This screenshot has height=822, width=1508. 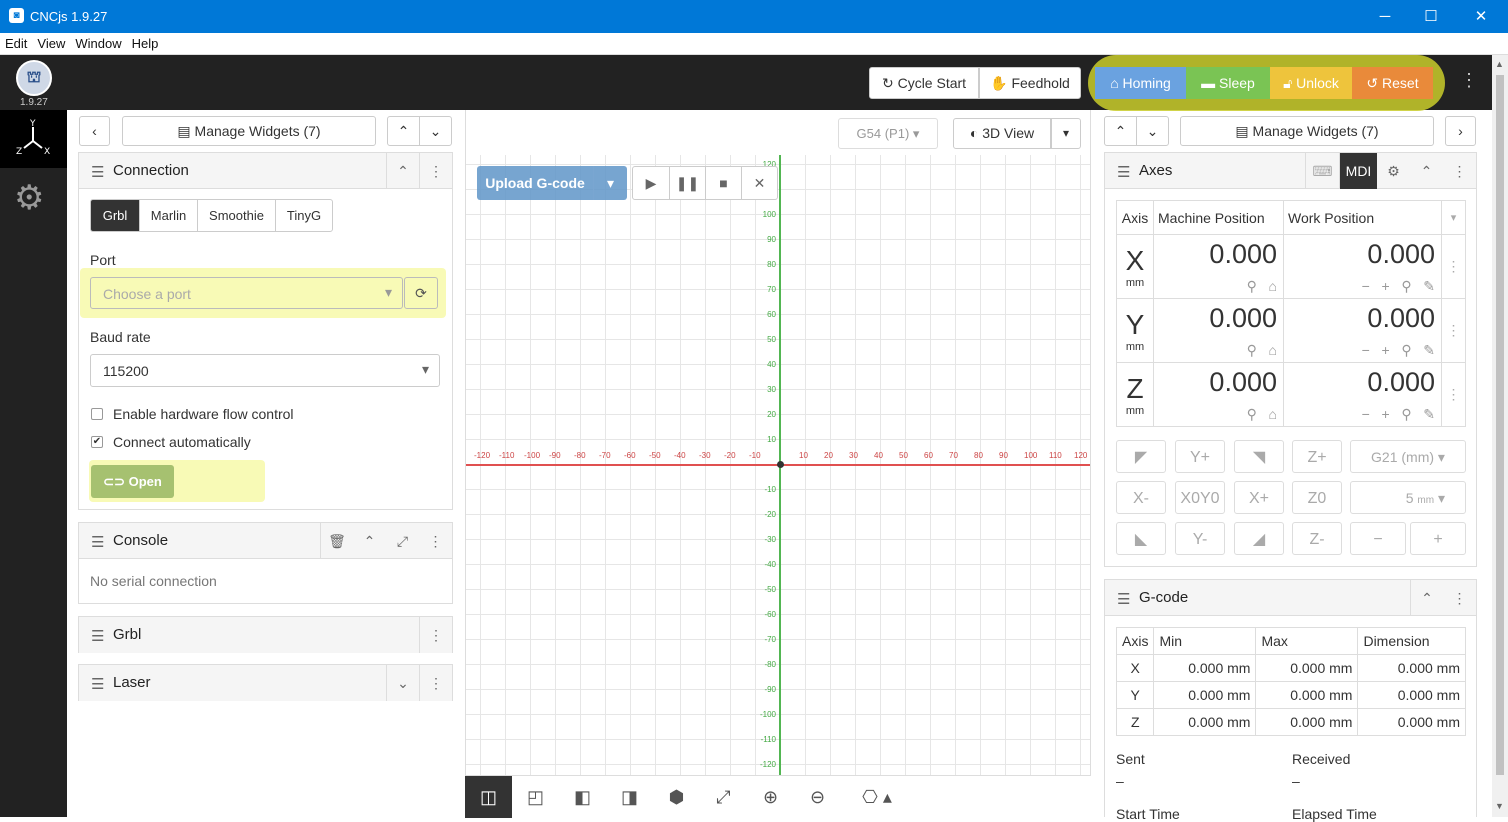 What do you see at coordinates (770, 797) in the screenshot?
I see `zoom-in-icon: ⊕` at bounding box center [770, 797].